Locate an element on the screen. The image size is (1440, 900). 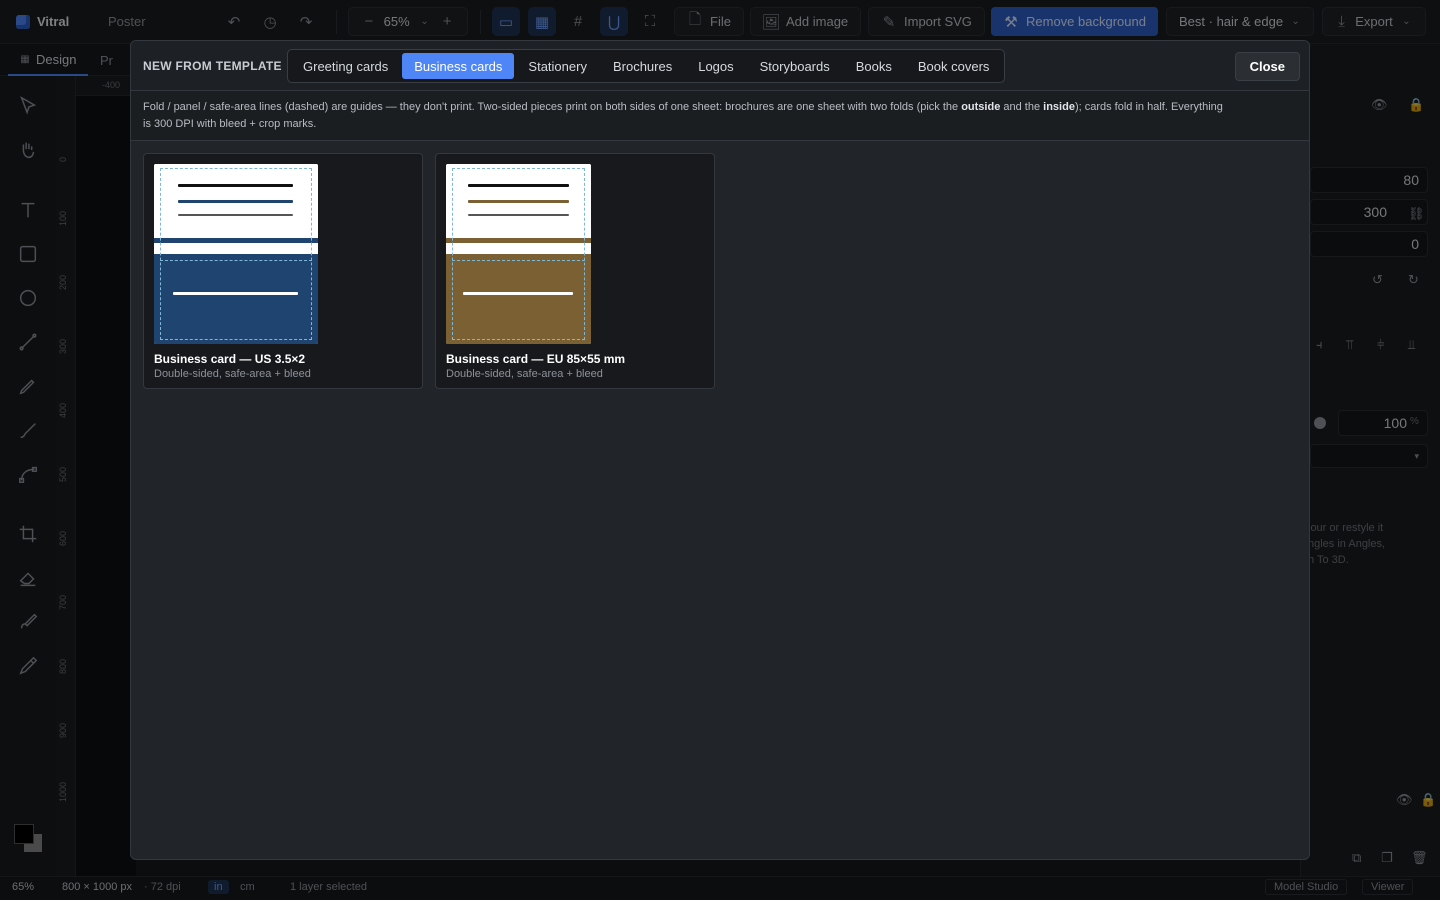
tab-book-covers: Book covers is located at coordinates (954, 66).